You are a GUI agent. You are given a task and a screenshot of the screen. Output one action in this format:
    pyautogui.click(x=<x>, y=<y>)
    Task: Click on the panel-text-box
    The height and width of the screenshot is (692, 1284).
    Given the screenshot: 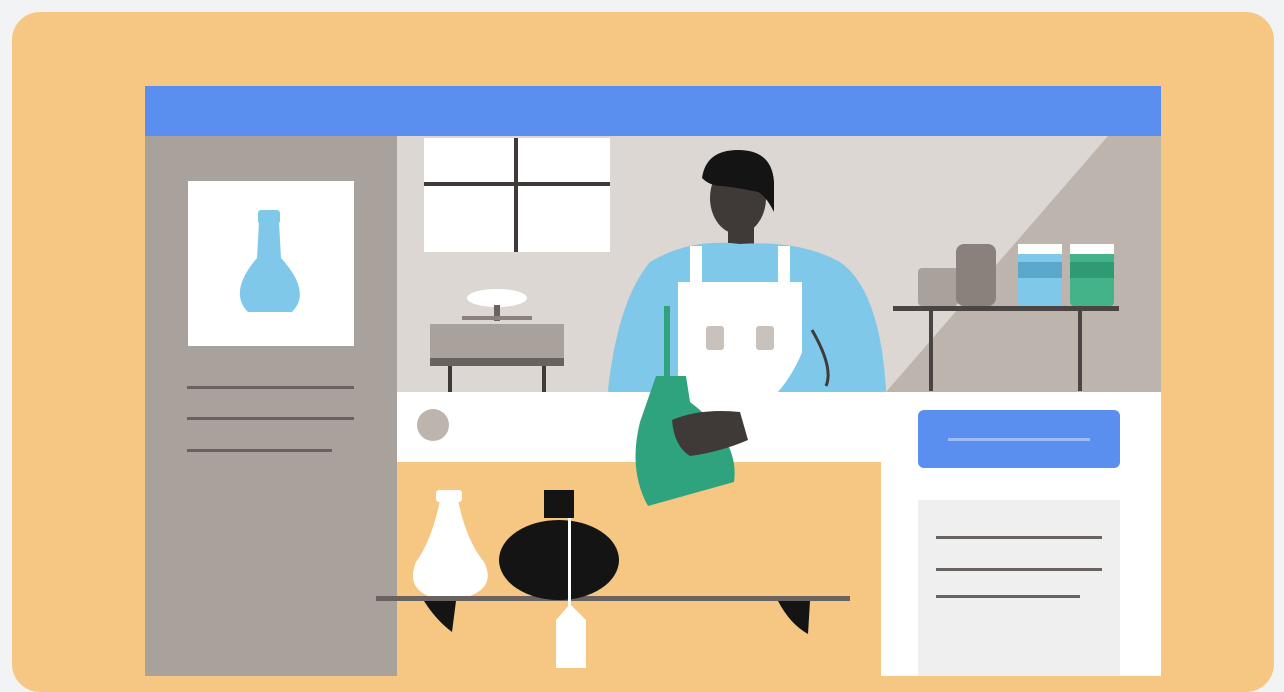 What is the action you would take?
    pyautogui.click(x=1019, y=588)
    